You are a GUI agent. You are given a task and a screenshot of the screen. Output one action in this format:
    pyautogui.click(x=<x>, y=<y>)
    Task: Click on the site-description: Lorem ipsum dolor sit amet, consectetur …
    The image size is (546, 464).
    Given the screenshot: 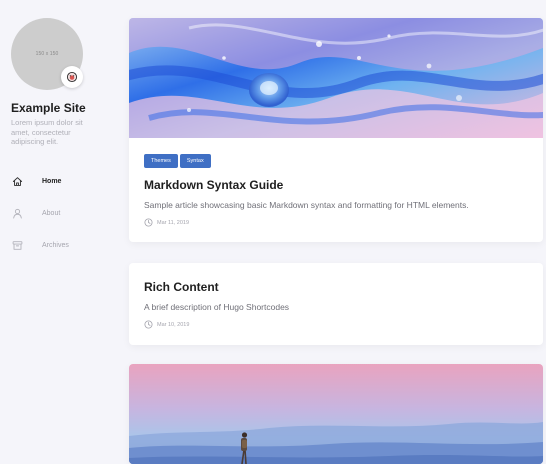 What is the action you would take?
    pyautogui.click(x=47, y=132)
    